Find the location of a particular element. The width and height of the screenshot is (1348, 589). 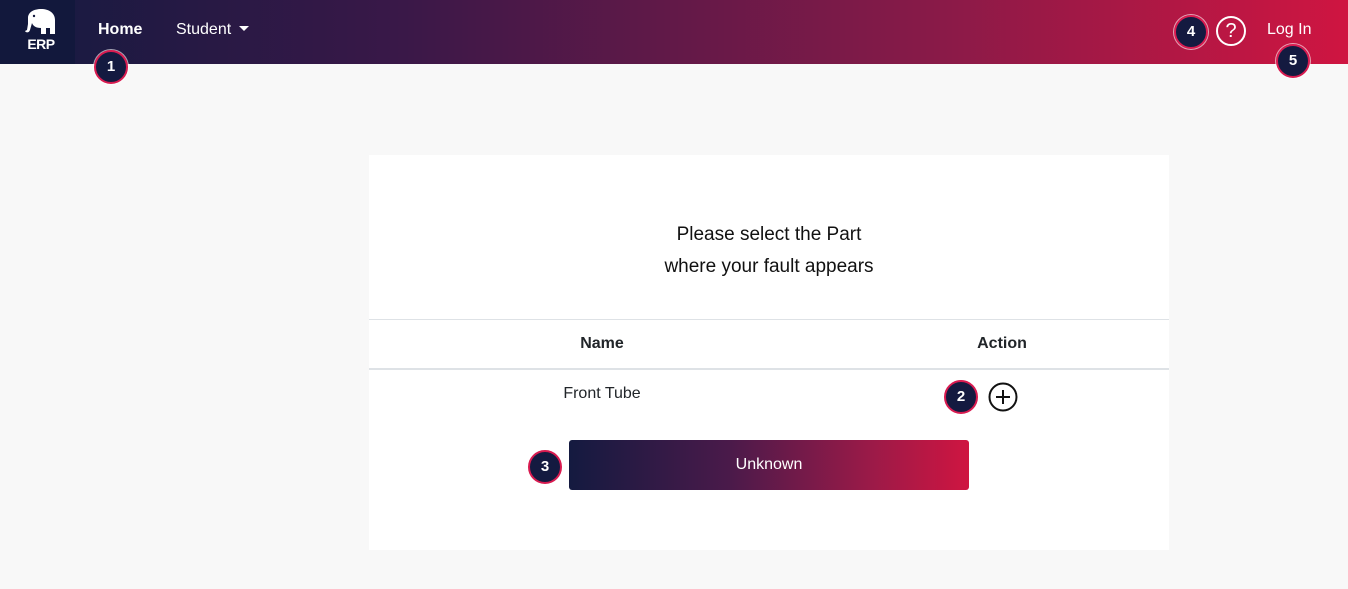

nav-student-dropdown: Student is located at coordinates (213, 30).